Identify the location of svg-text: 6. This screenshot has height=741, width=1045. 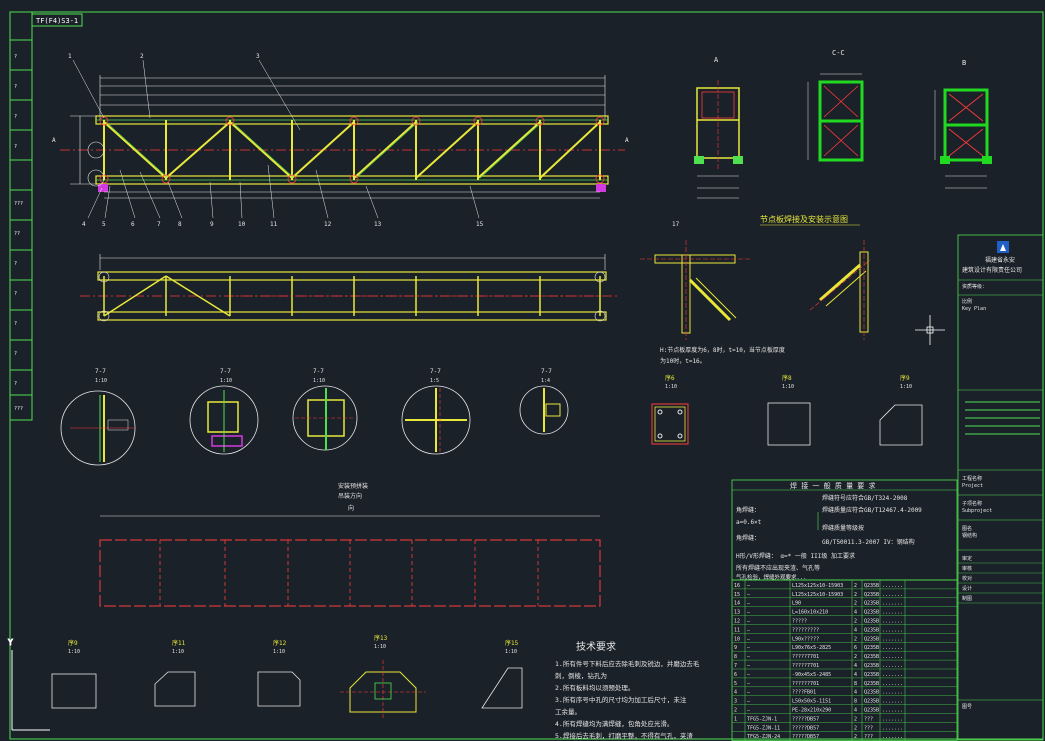
(133, 224).